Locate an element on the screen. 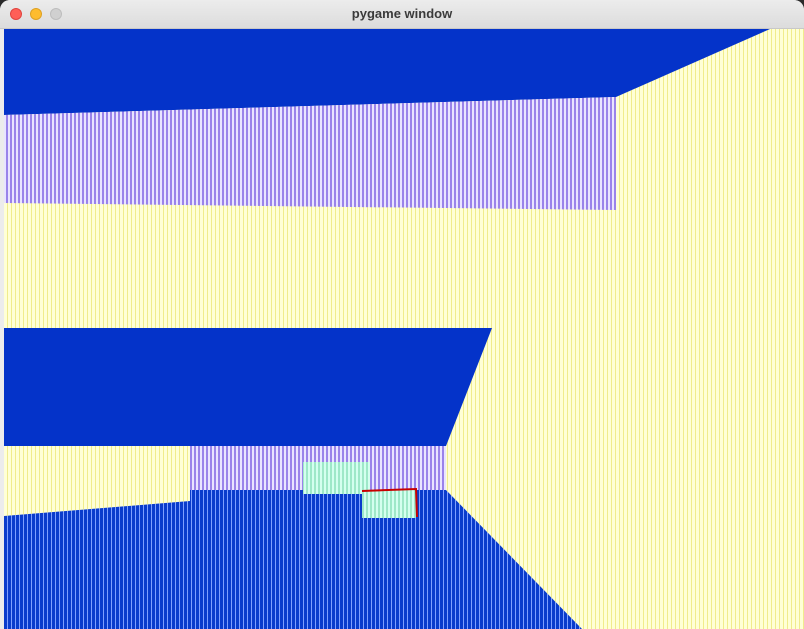  title-bar: pygame window is located at coordinates (402, 14).